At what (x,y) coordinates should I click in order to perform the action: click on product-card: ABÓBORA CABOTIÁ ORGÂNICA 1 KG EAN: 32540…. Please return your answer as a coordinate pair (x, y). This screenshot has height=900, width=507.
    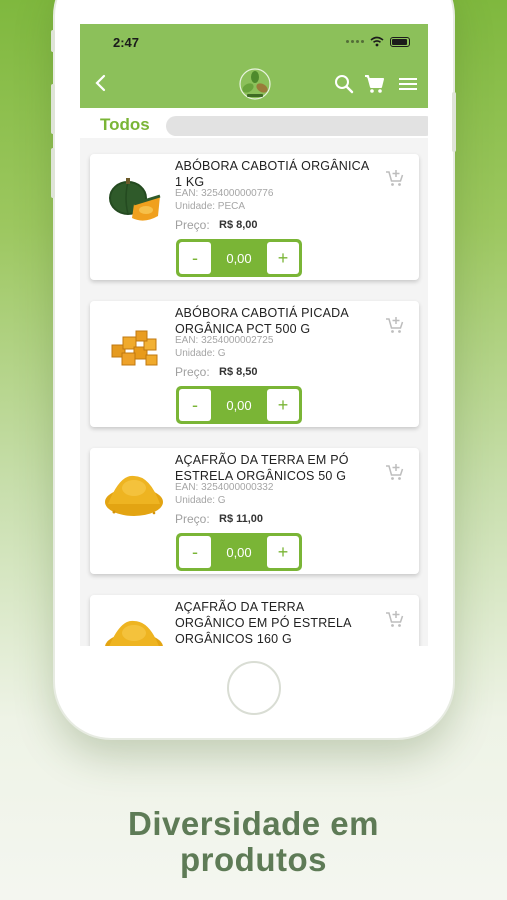
    Looking at the image, I should click on (254, 217).